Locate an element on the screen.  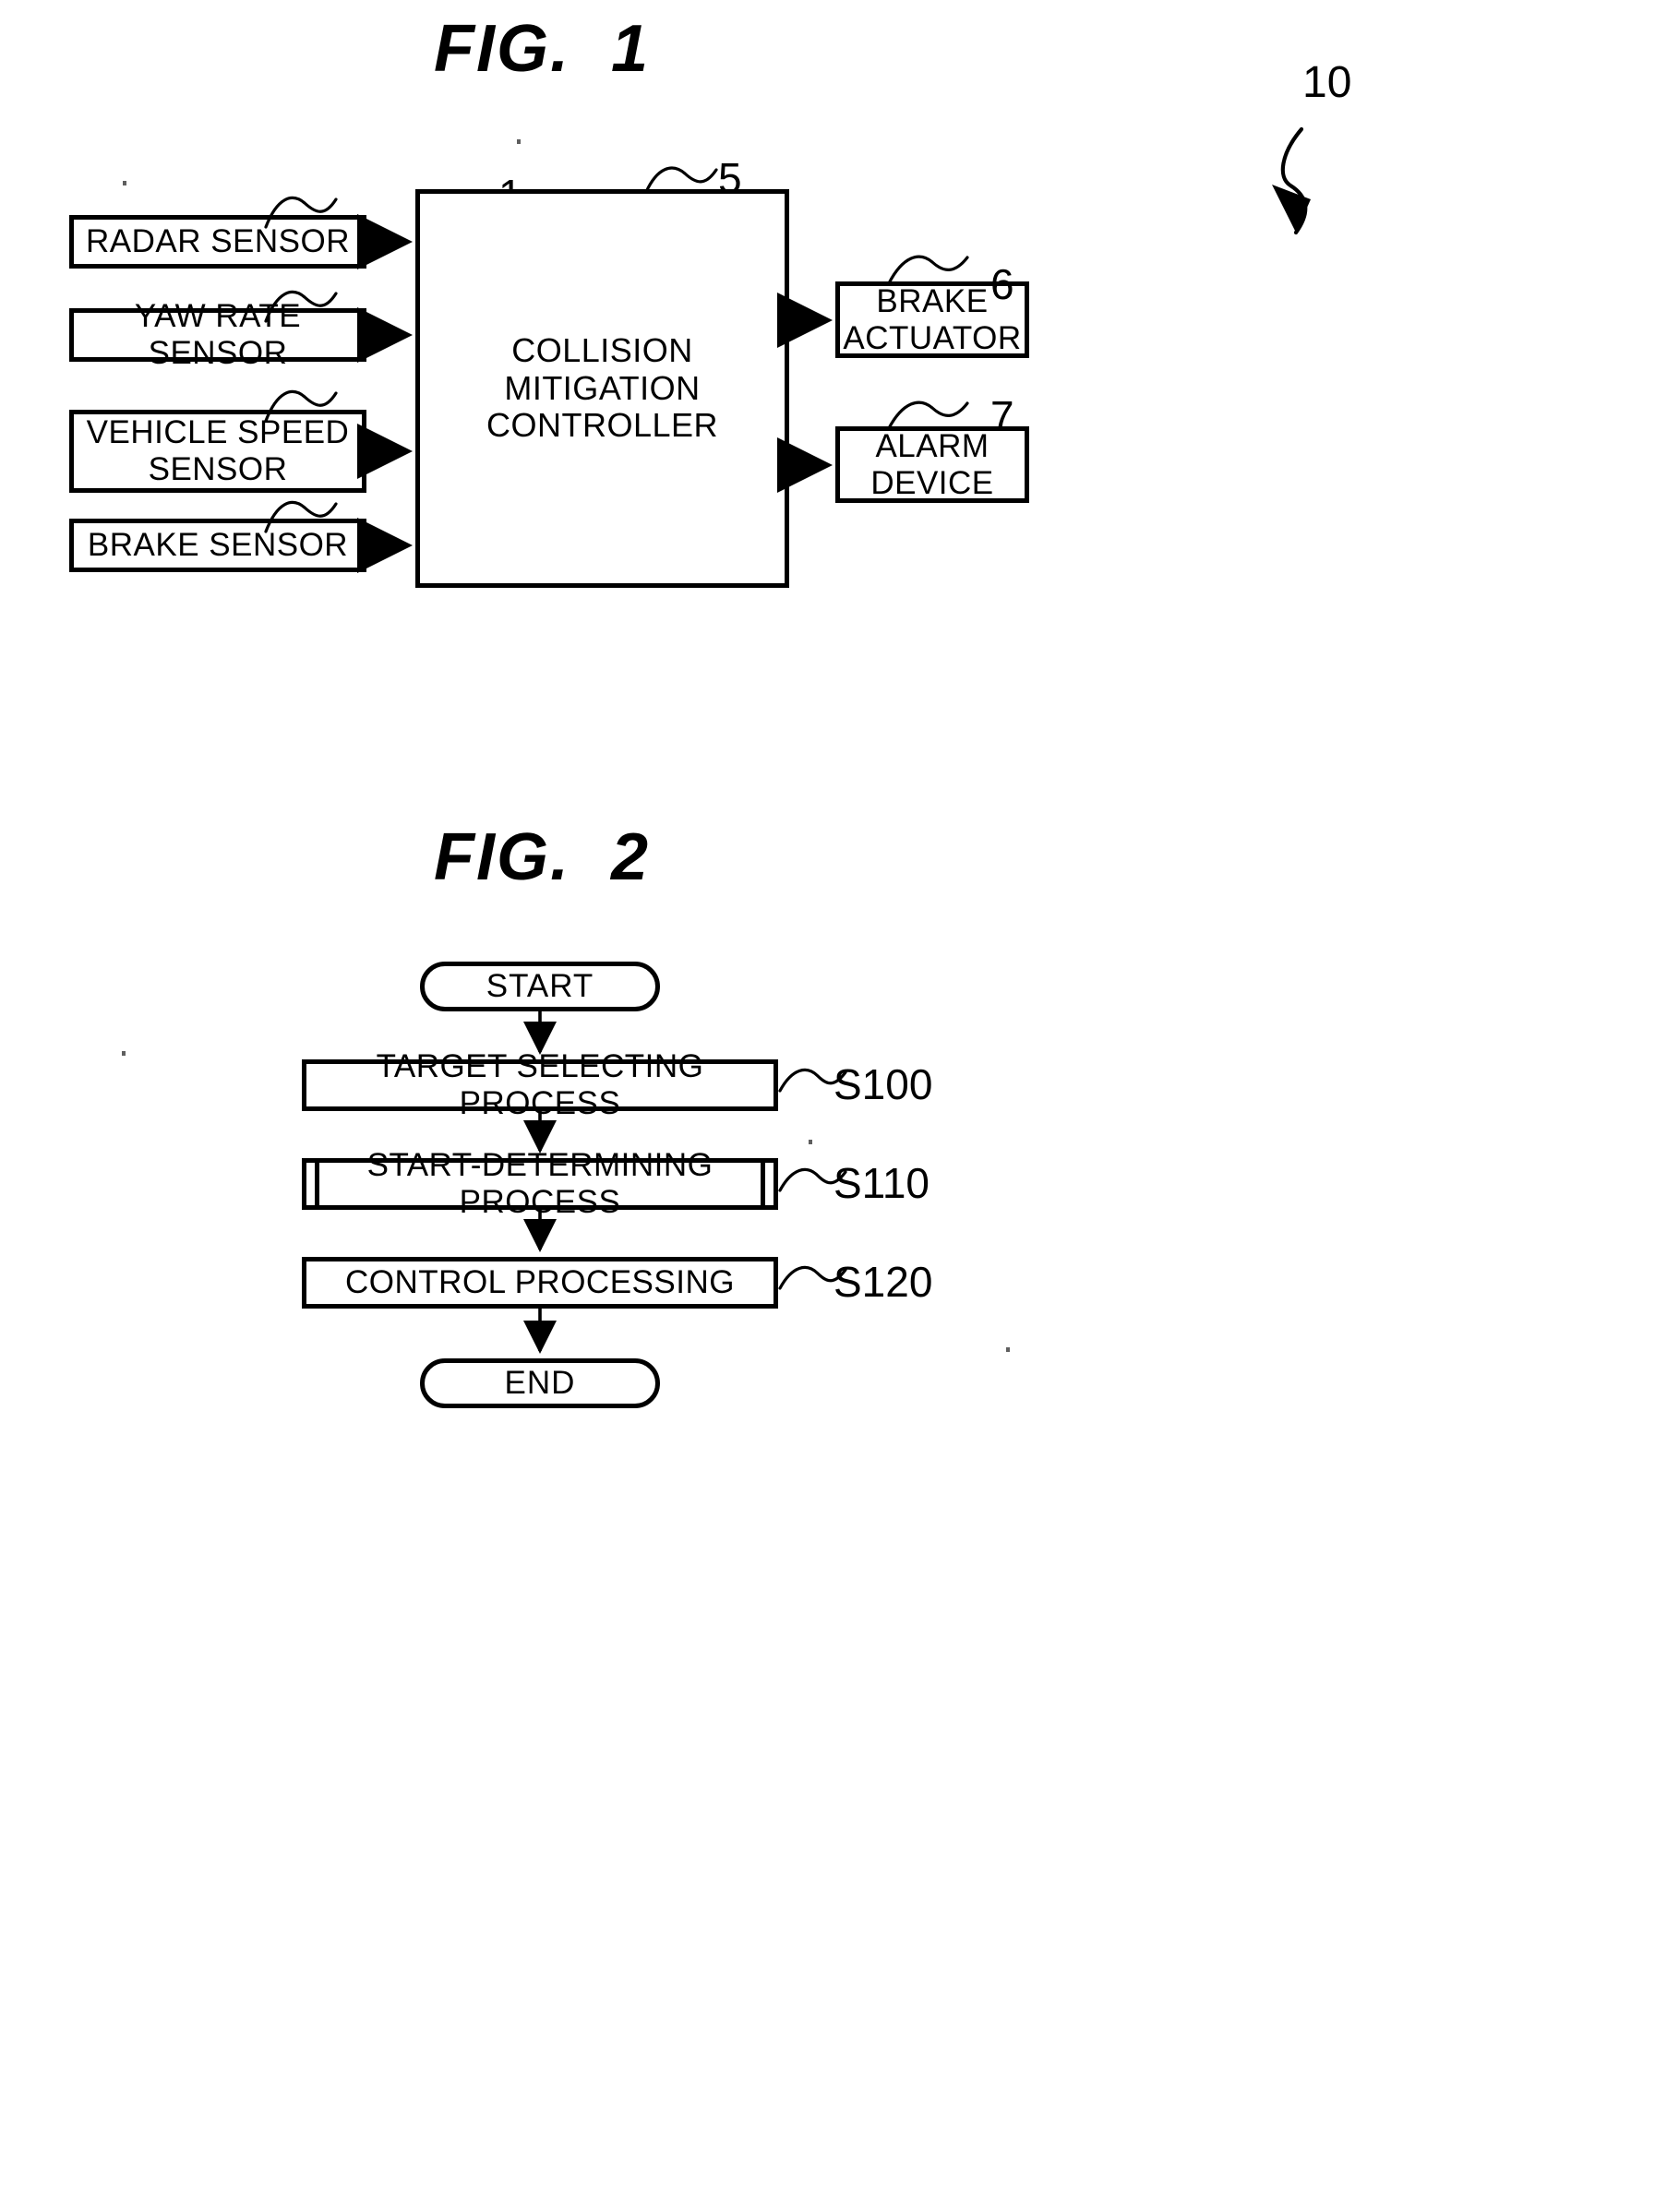
block-radar-sensor-label: RADAR SENSOR is located at coordinates (218, 241).